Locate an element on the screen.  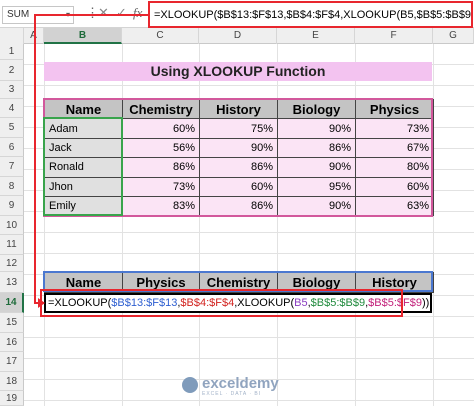
formula-ref: $B$13:$F$13 is located at coordinates (144, 303).